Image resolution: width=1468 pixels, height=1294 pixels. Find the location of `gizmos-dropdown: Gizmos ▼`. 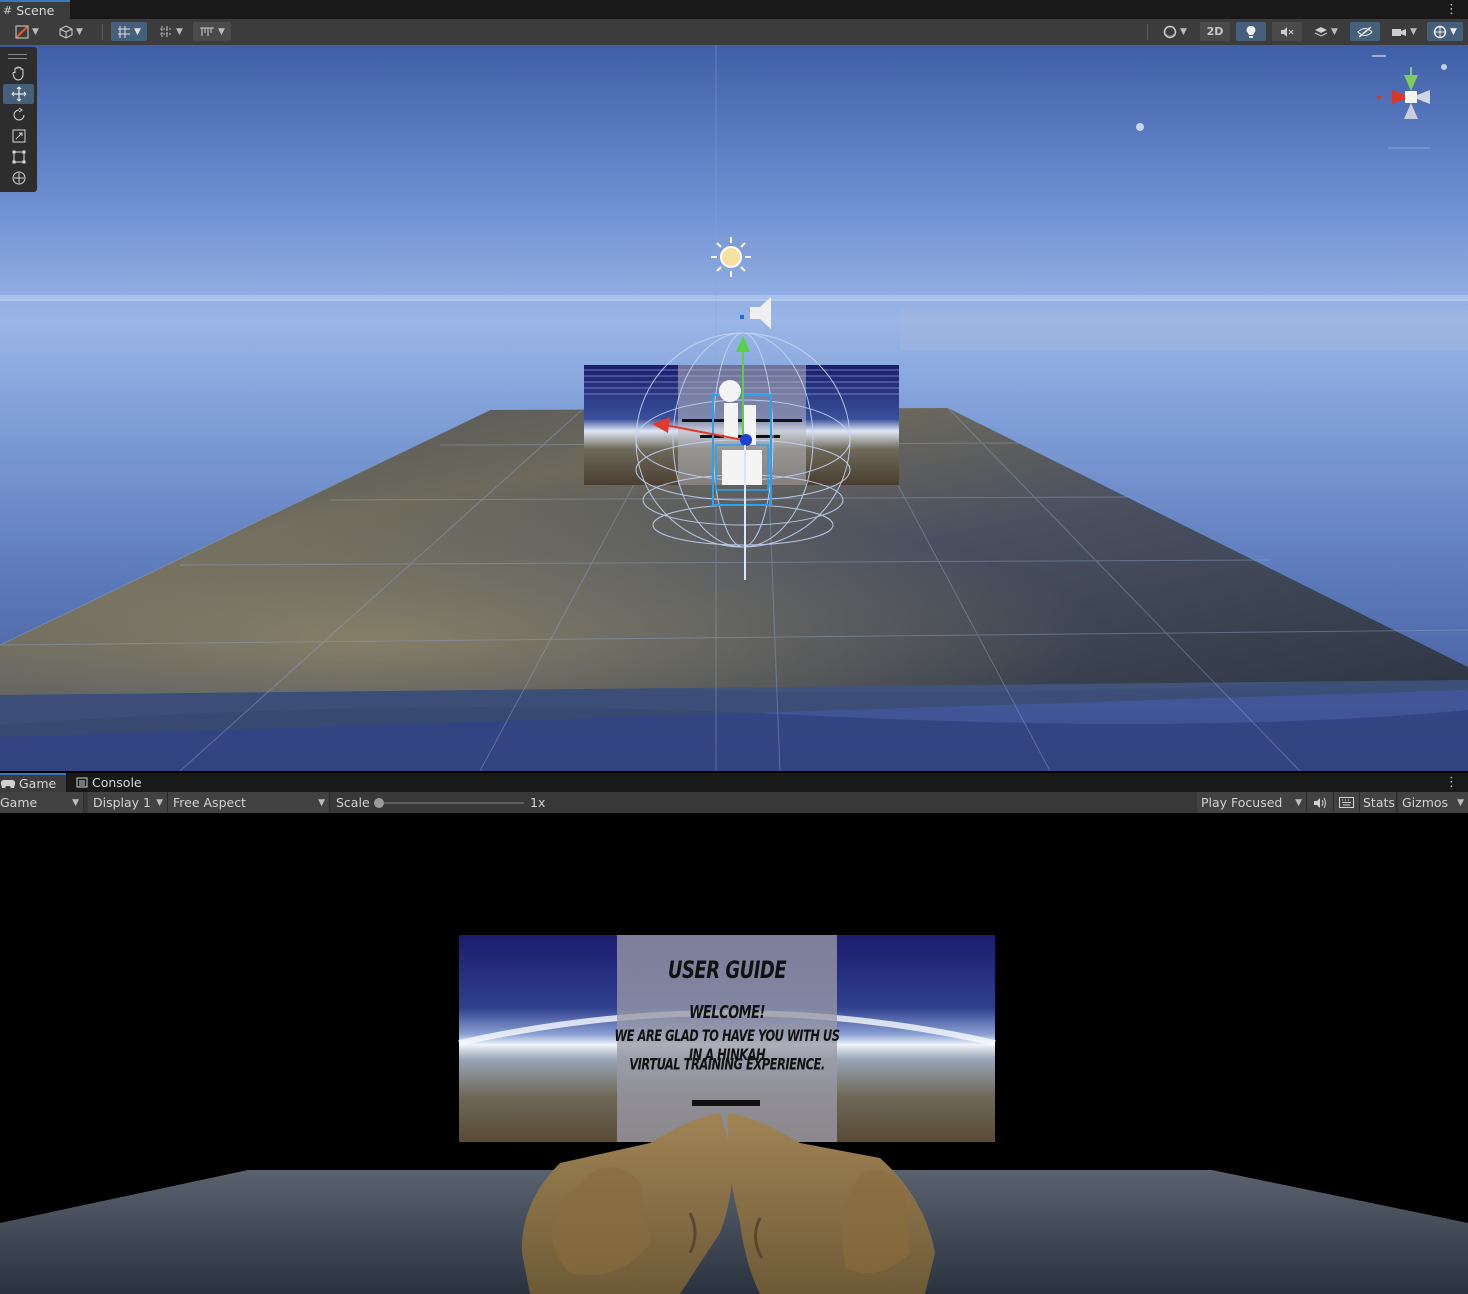

gizmos-dropdown: Gizmos ▼ is located at coordinates (1433, 802).